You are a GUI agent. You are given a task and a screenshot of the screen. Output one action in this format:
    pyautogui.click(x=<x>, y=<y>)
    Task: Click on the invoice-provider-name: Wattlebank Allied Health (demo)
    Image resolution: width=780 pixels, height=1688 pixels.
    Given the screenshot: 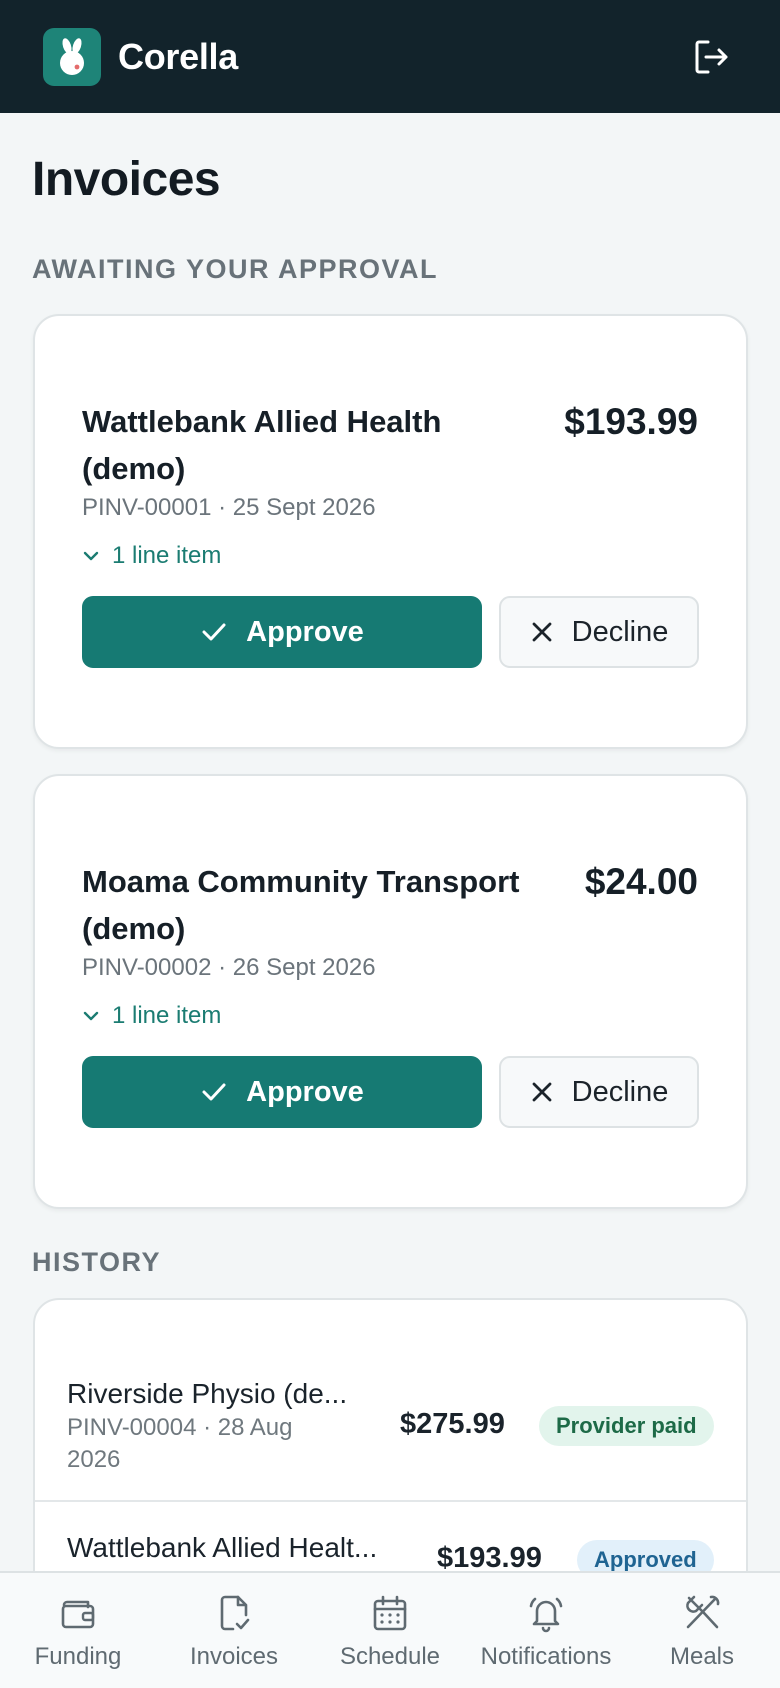 What is the action you would take?
    pyautogui.click(x=261, y=445)
    